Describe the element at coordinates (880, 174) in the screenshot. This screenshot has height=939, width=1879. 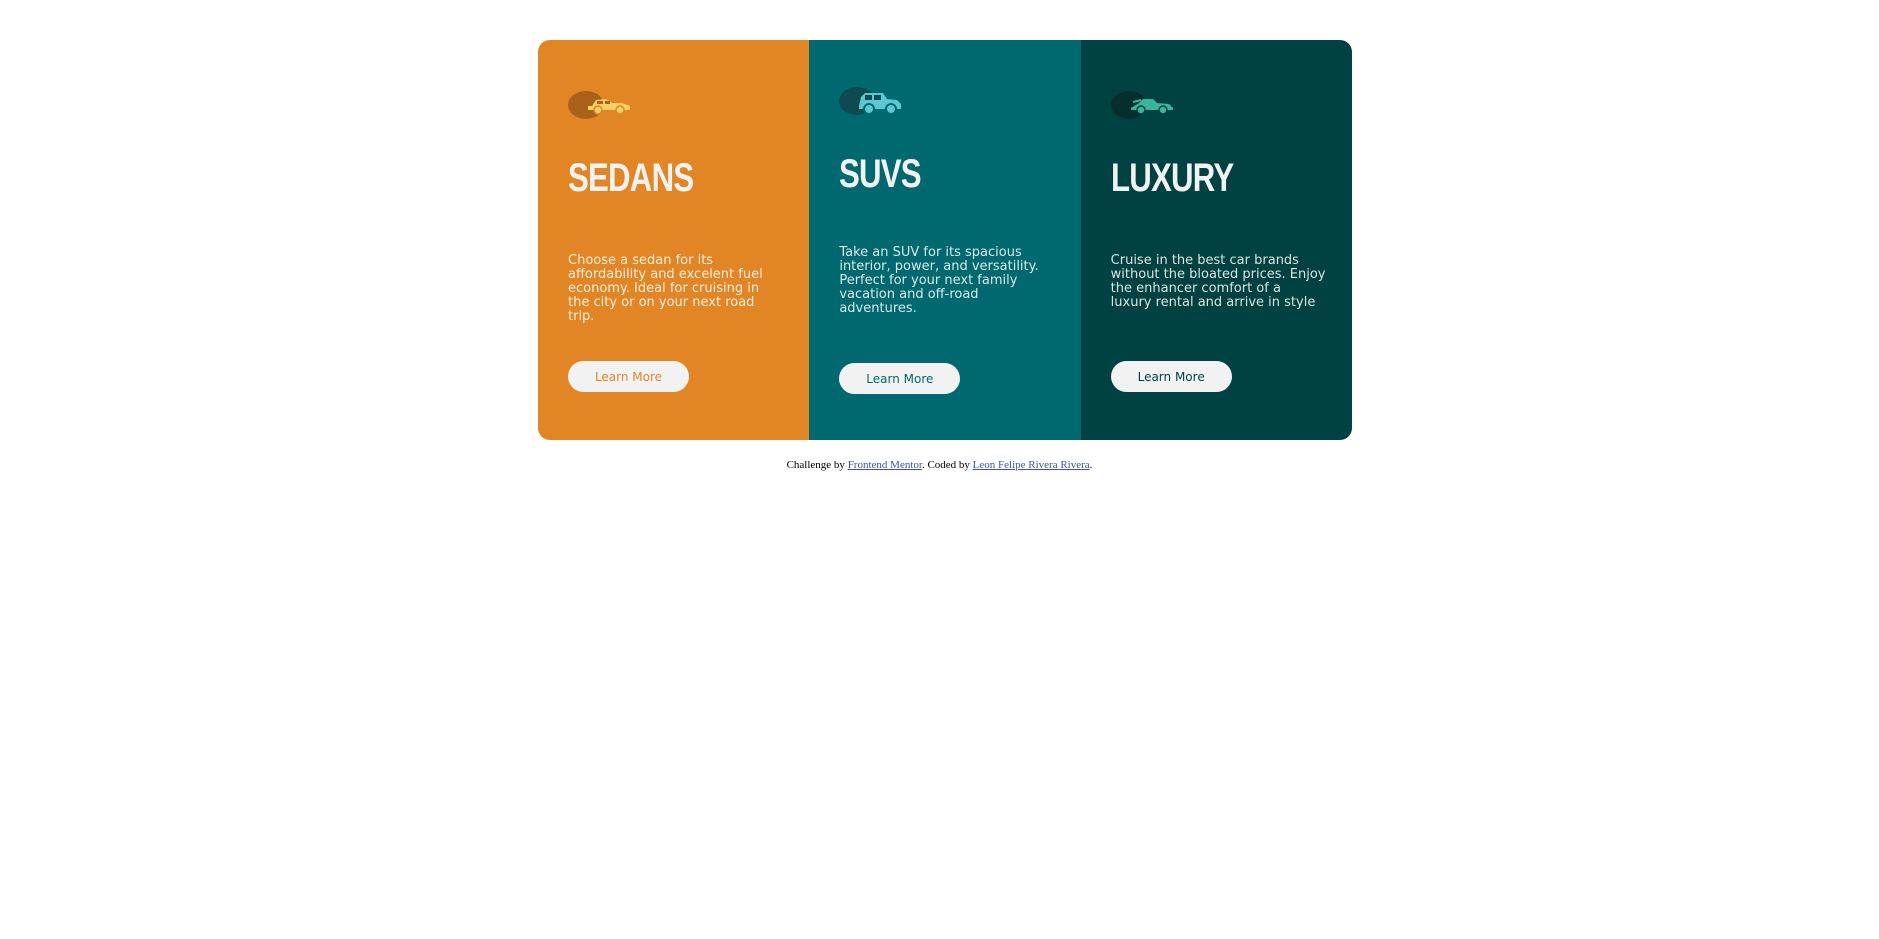
I see `card-title: SUVS` at that location.